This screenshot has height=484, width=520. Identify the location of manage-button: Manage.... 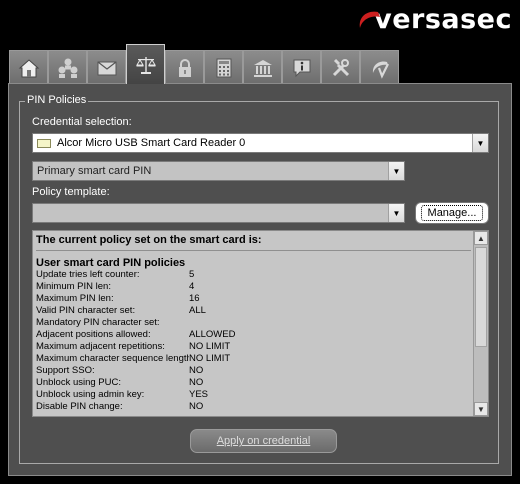
(452, 213).